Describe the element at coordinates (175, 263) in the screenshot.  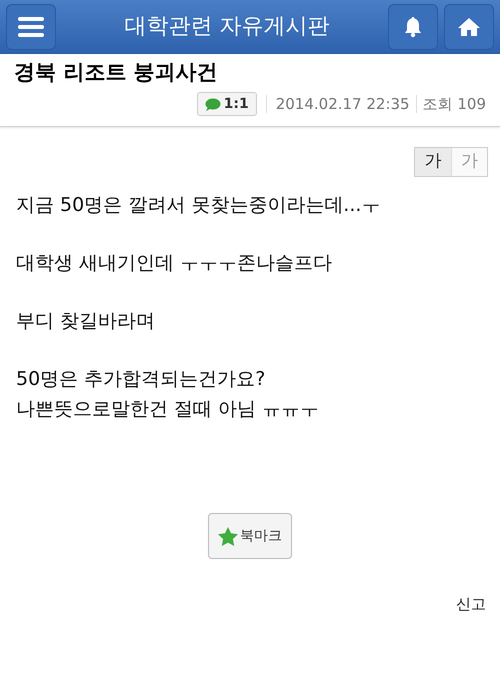
I see `post-body-line: 대학생 새내기인데 ㅜㅜㅜ존나슬프다` at that location.